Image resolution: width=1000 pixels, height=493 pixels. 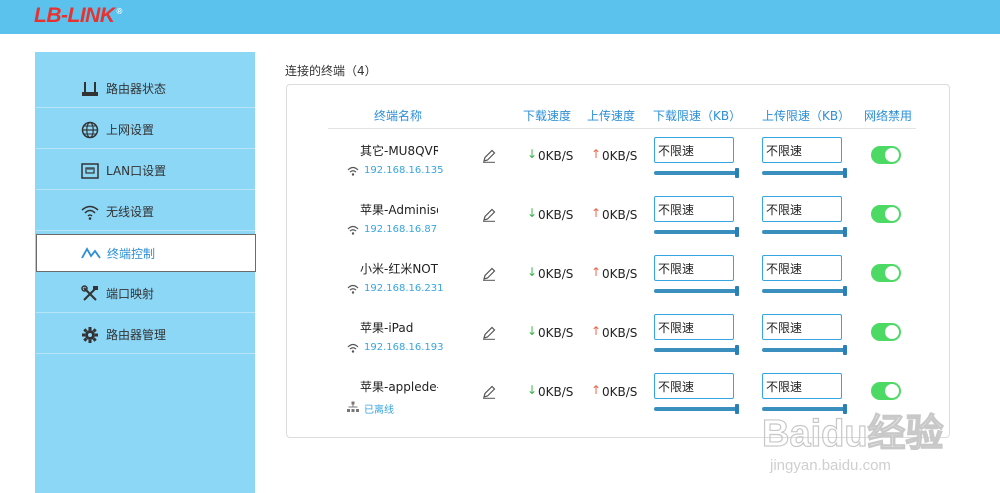 What do you see at coordinates (399, 387) in the screenshot?
I see `device-name: 苹果-applede-il` at bounding box center [399, 387].